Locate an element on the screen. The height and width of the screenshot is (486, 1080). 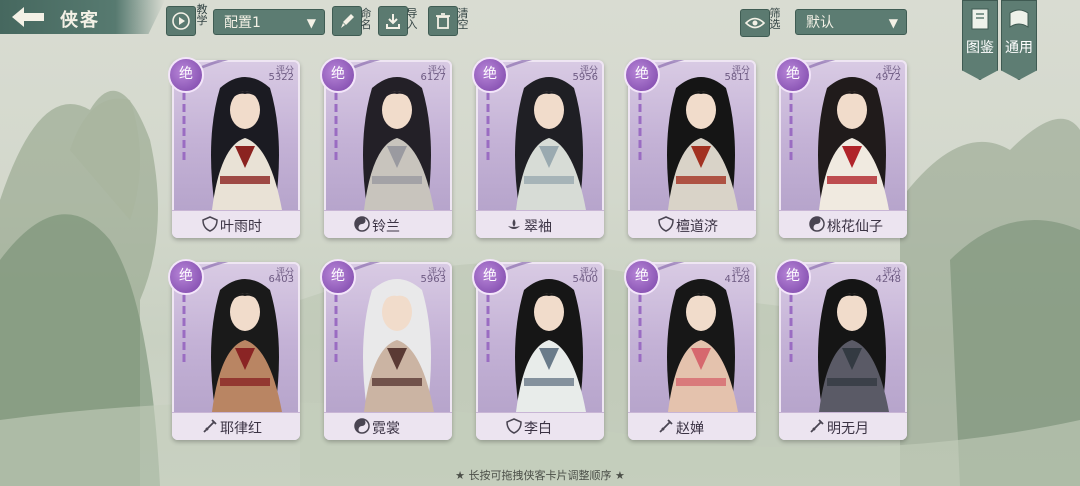
card-name-bar: 桃花仙子 is located at coordinates (843, 224).